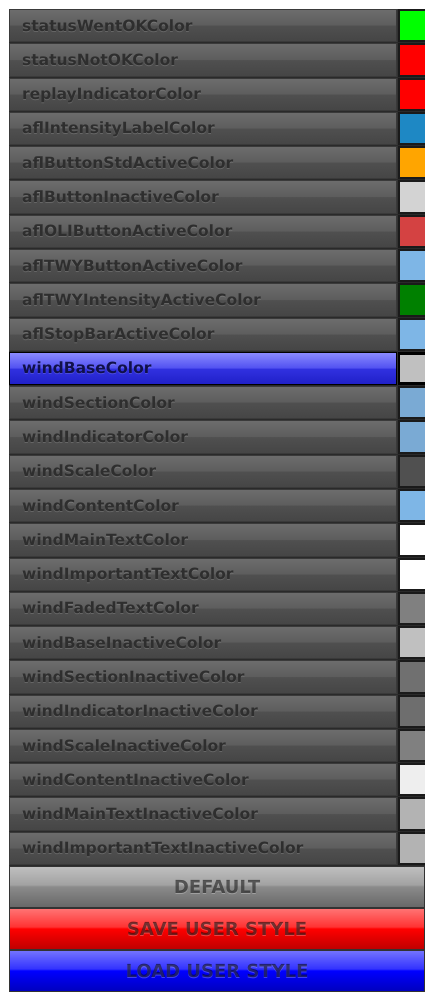 The width and height of the screenshot is (425, 992). Describe the element at coordinates (217, 887) in the screenshot. I see `action-button: DEFAULT` at that location.